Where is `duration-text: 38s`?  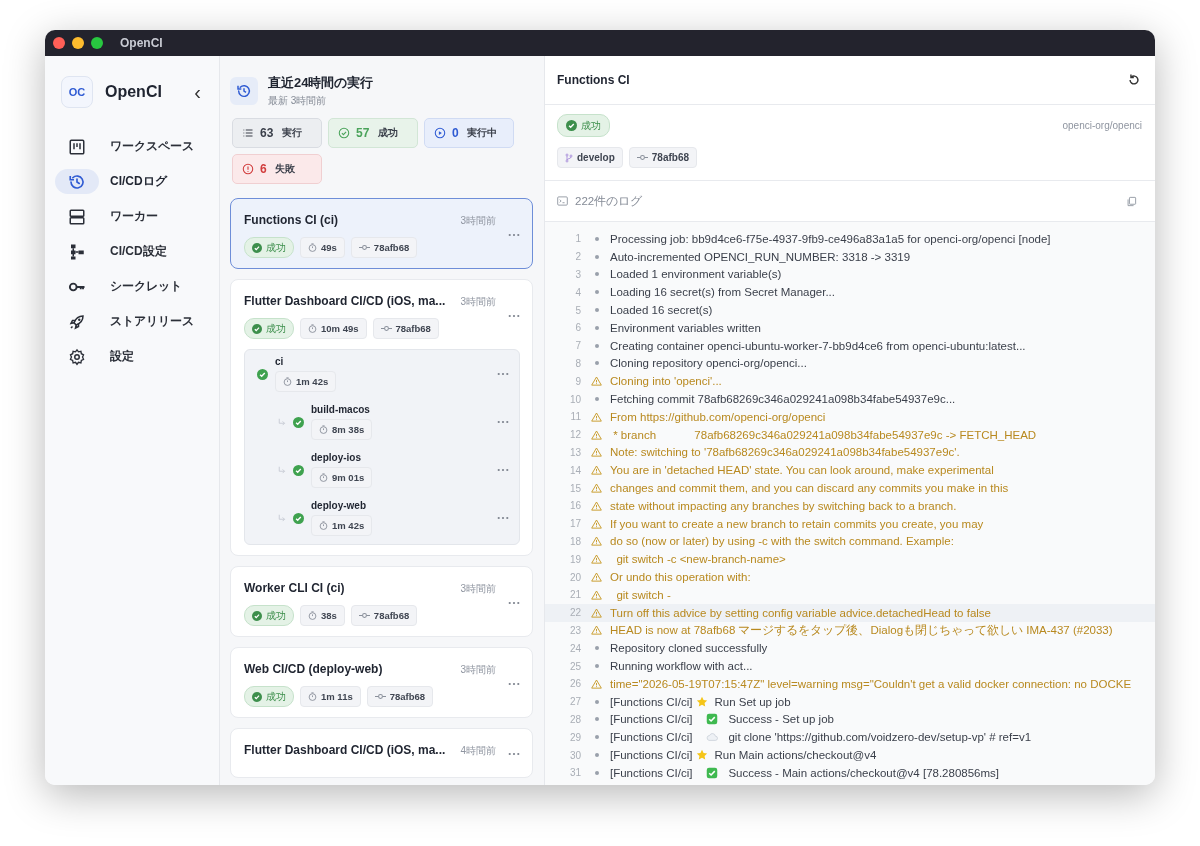
duration-text: 38s is located at coordinates (329, 615).